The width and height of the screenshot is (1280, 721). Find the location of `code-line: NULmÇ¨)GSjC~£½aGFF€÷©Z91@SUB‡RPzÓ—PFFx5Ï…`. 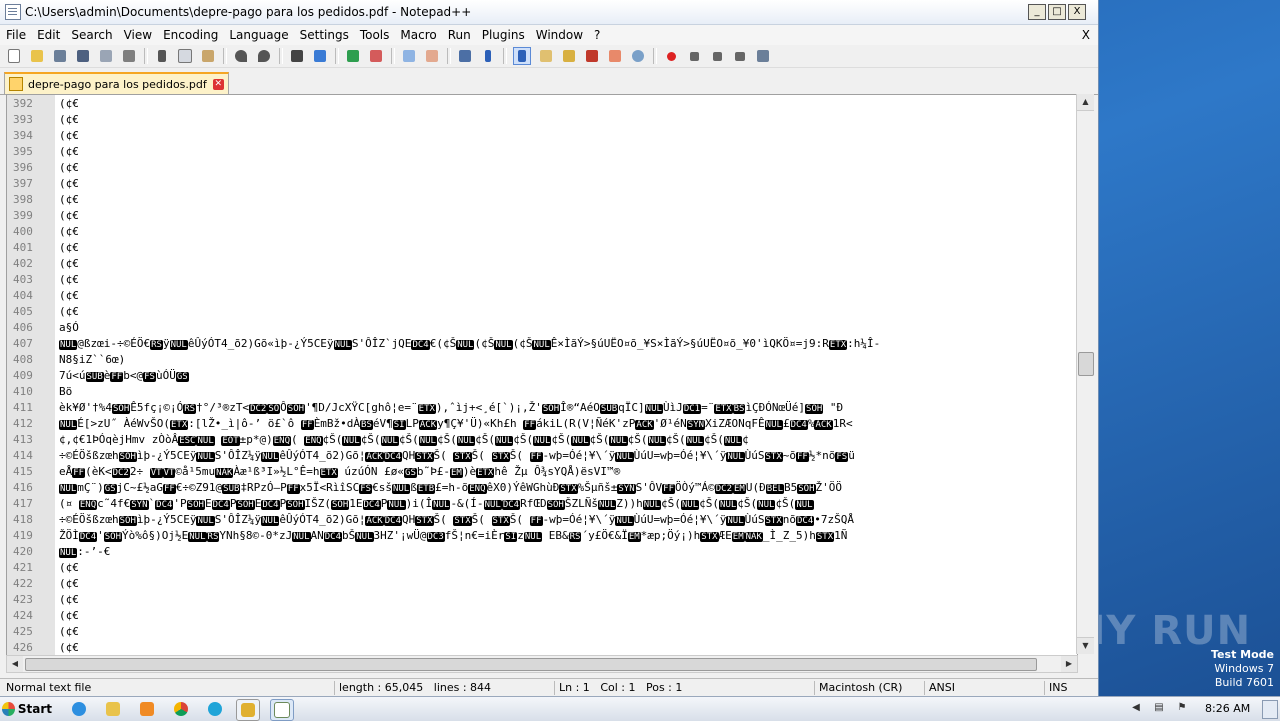

code-line: NULmÇ¨)GSjC~£½aGFF€÷©Z91@SUB‡RPzÓ—PFFx5Ï… is located at coordinates (568, 488).